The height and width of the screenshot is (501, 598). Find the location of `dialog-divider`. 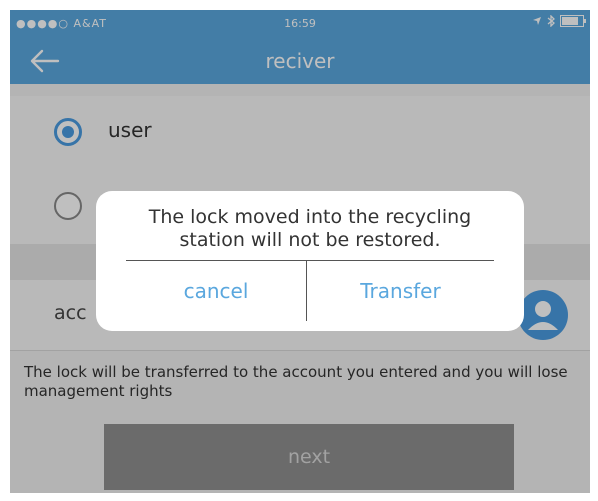

dialog-divider is located at coordinates (310, 260).